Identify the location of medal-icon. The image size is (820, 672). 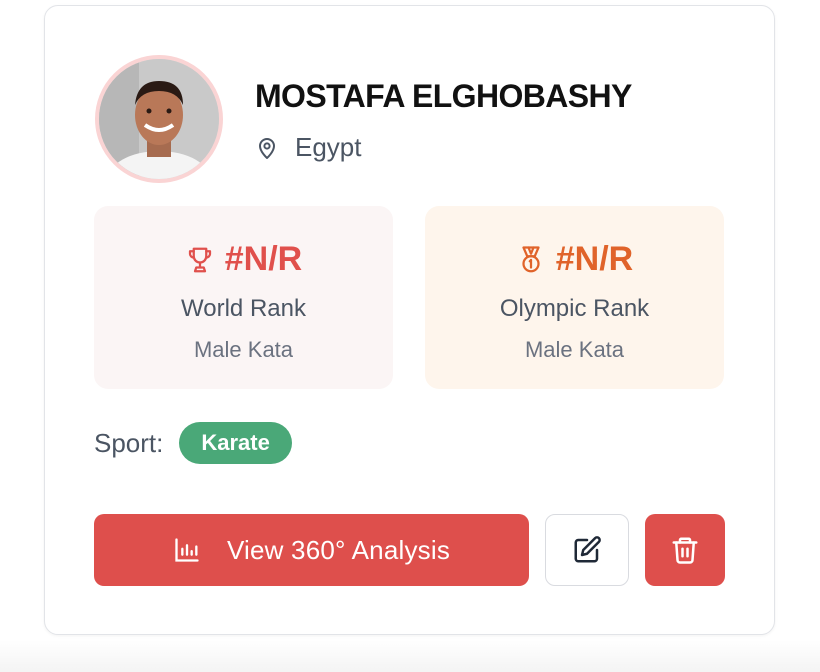
(531, 258).